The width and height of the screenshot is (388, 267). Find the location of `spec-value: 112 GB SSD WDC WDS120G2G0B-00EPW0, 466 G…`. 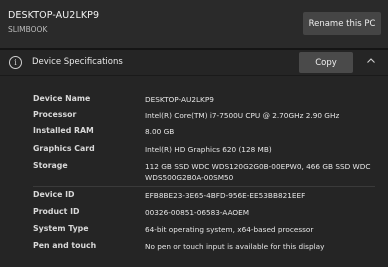

spec-value: 112 GB SSD WDC WDS120G2G0B-00EPW0, 466 G… is located at coordinates (258, 172).